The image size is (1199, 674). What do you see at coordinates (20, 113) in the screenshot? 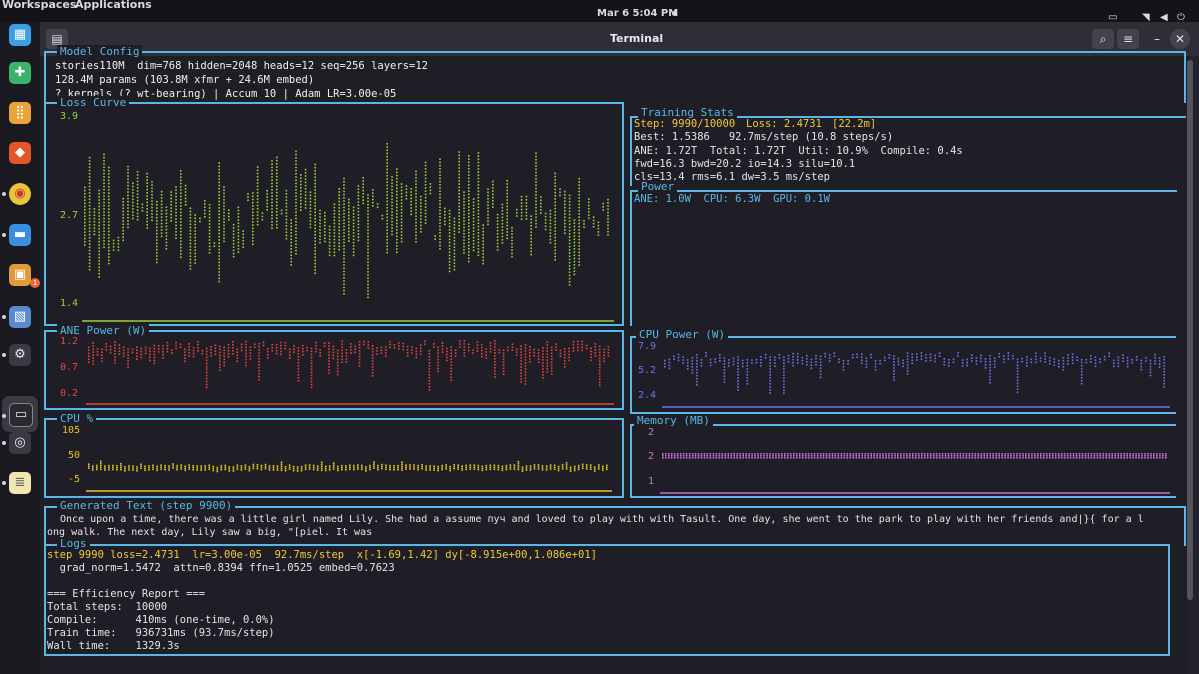
I see `app-grid-icon: ⣿` at bounding box center [20, 113].